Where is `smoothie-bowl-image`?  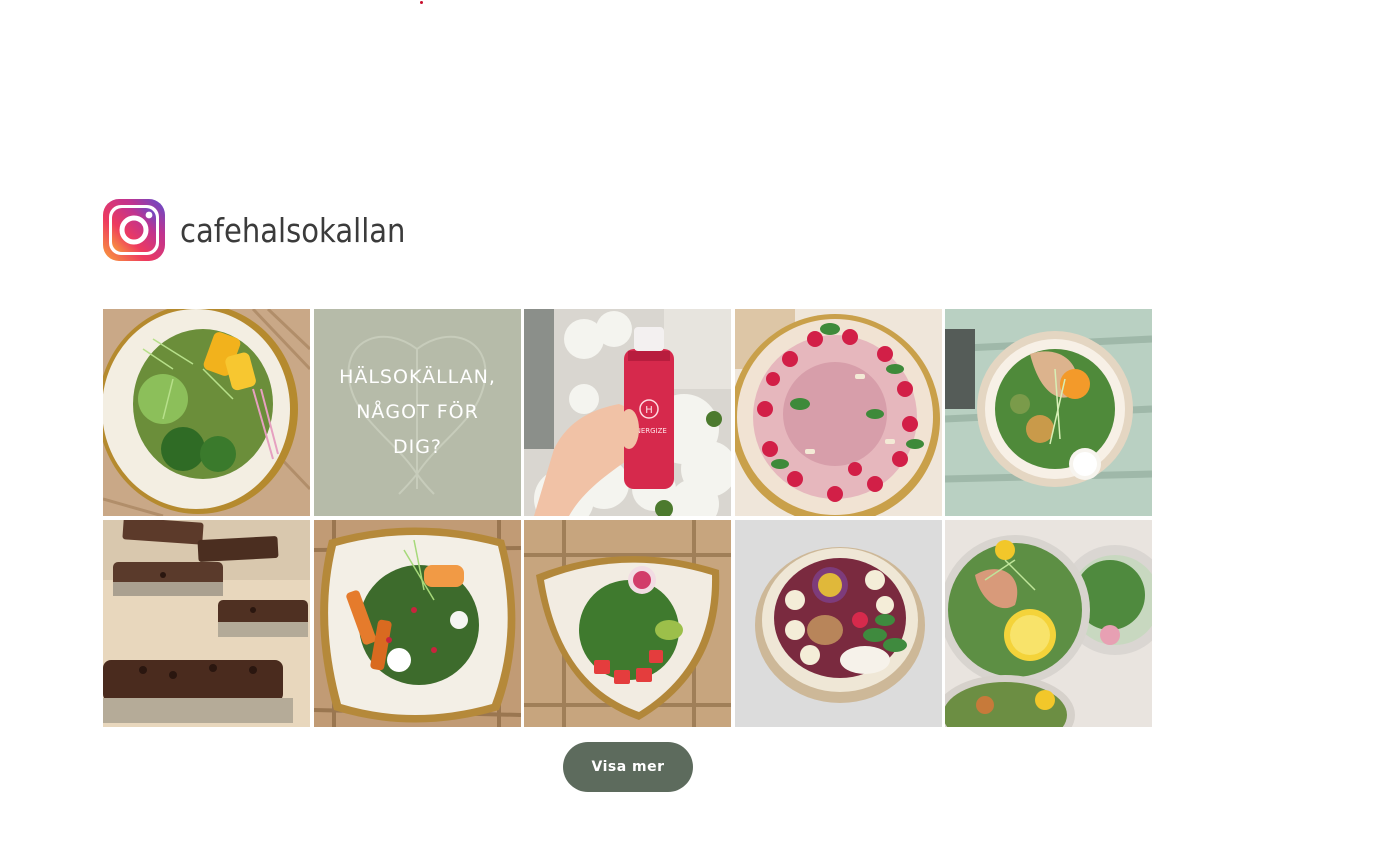 smoothie-bowl-image is located at coordinates (838, 623).